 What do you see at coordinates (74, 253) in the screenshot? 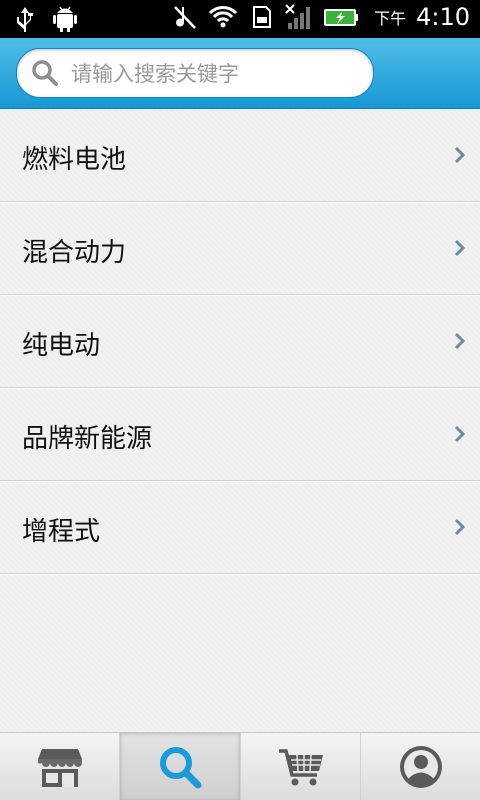
I see `list-item-label: 混合动力` at bounding box center [74, 253].